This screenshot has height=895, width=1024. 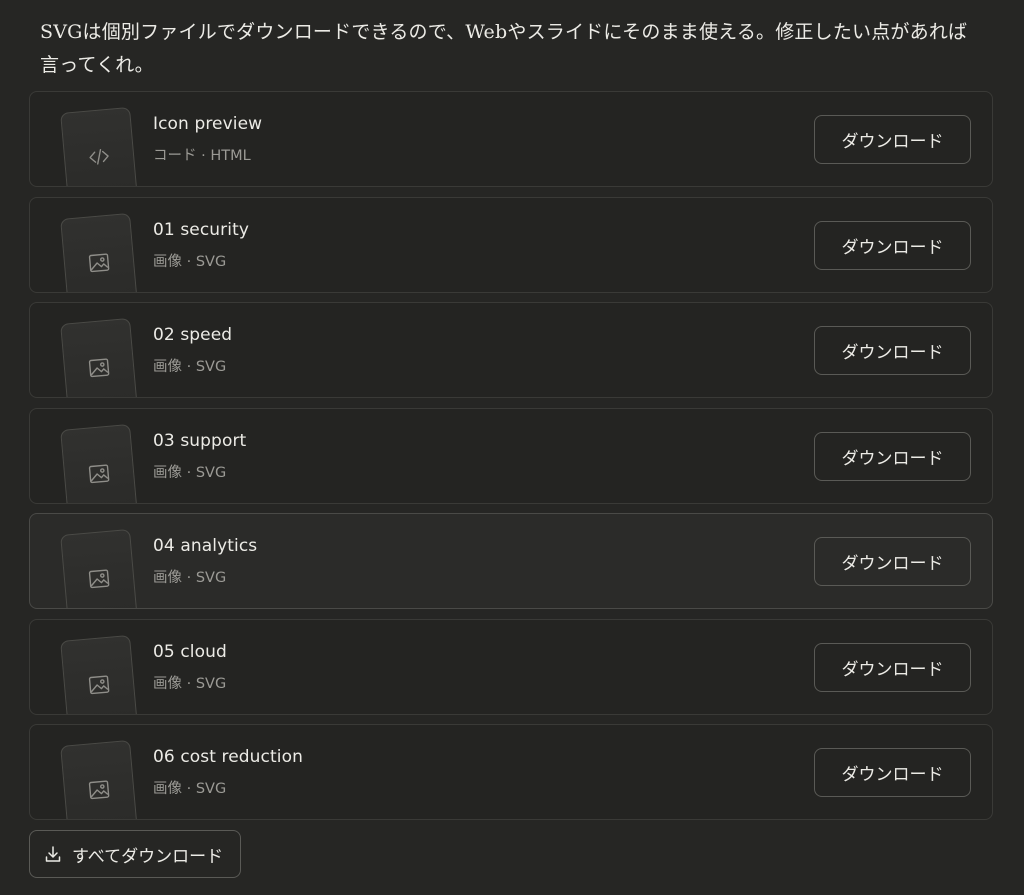 What do you see at coordinates (200, 440) in the screenshot?
I see `file-name: 03 support` at bounding box center [200, 440].